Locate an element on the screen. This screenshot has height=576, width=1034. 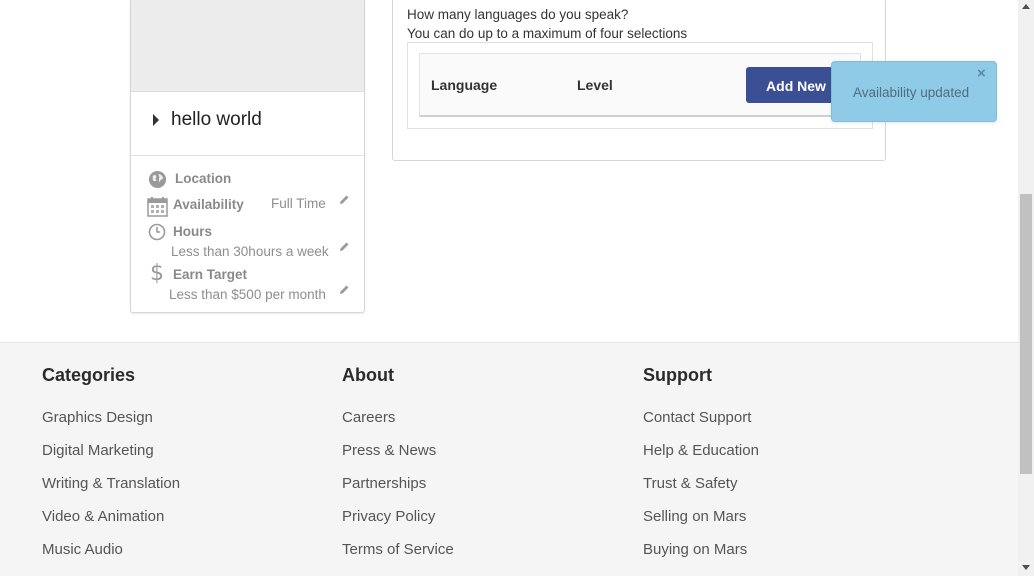
footer-link: Selling on Mars is located at coordinates (694, 516).